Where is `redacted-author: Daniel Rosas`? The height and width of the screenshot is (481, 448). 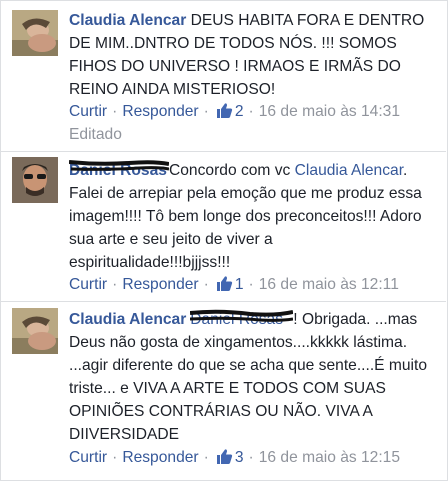
redacted-author: Daniel Rosas is located at coordinates (119, 169).